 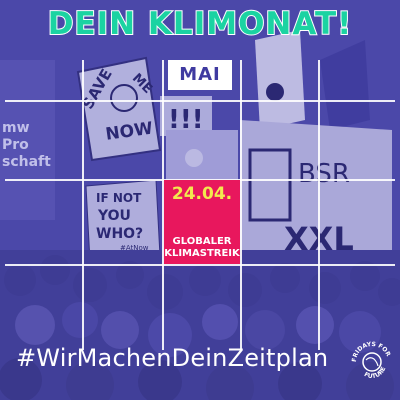 What do you see at coordinates (202, 253) in the screenshot?
I see `event-name-line2: KLIMASTREIK` at bounding box center [202, 253].